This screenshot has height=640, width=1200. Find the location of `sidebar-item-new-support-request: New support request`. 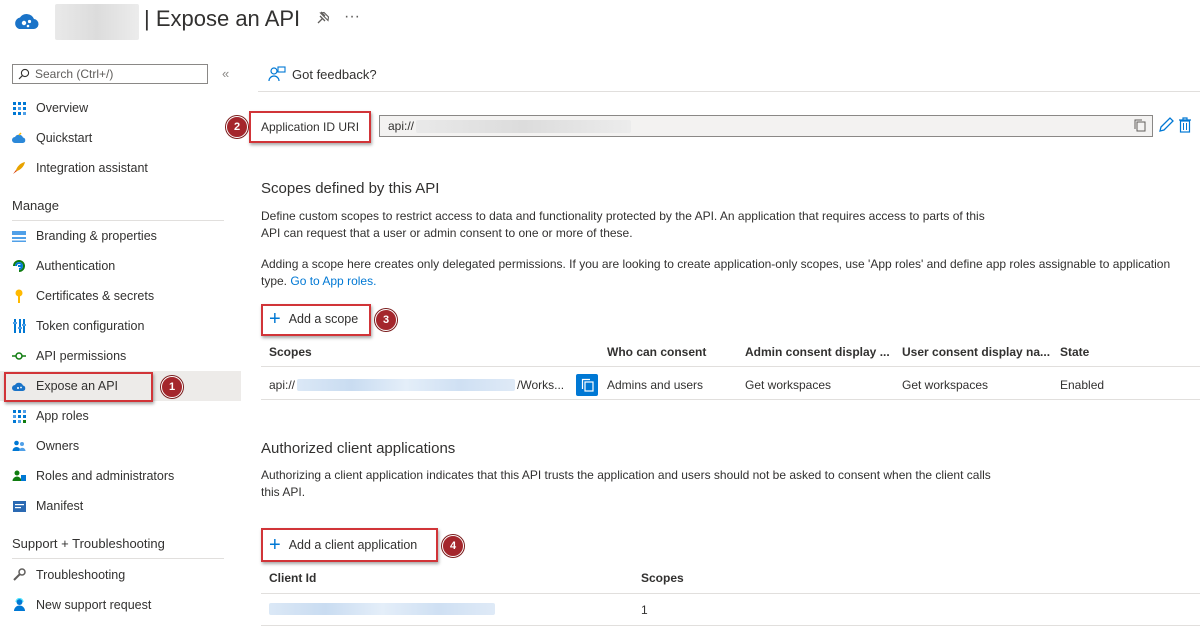

sidebar-item-new-support-request: New support request is located at coordinates (120, 605).